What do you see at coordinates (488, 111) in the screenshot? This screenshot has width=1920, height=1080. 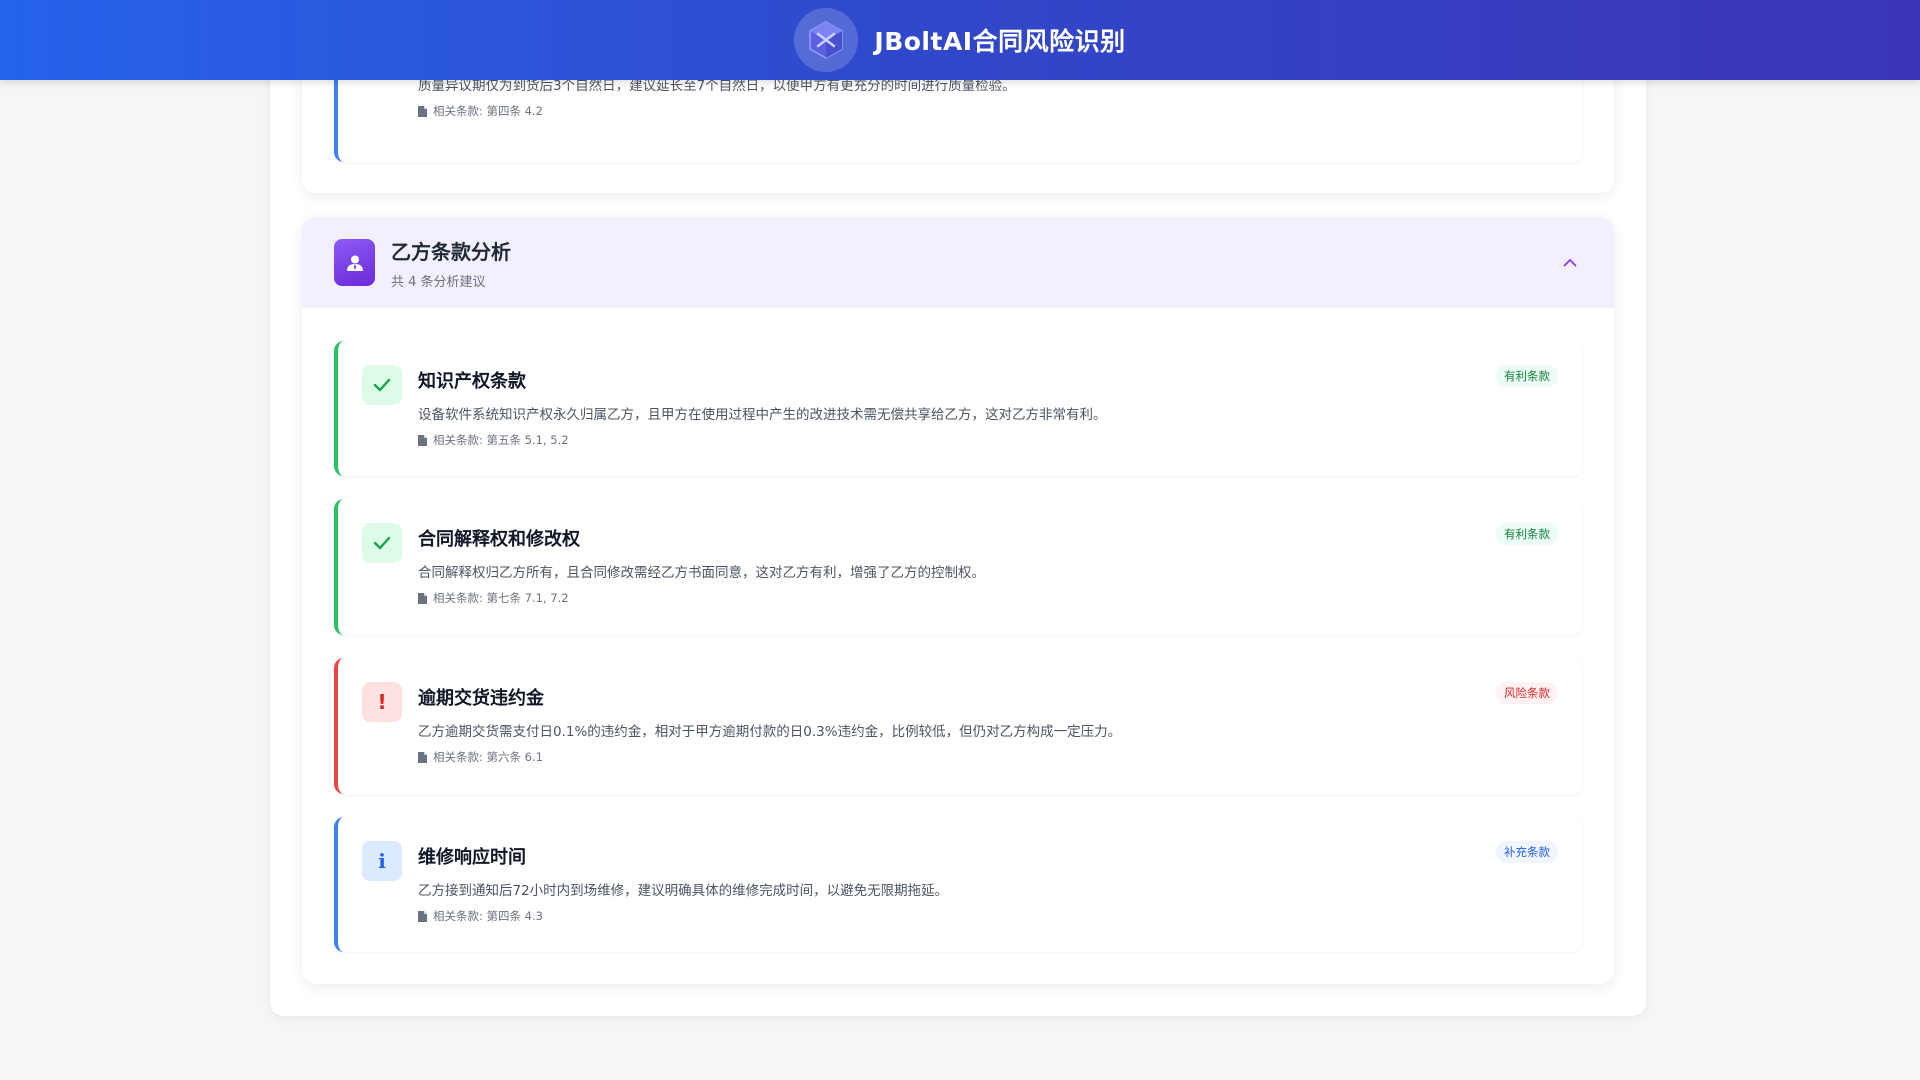 I see `item-reference-text: 相关条款: 第四条 4.2` at bounding box center [488, 111].